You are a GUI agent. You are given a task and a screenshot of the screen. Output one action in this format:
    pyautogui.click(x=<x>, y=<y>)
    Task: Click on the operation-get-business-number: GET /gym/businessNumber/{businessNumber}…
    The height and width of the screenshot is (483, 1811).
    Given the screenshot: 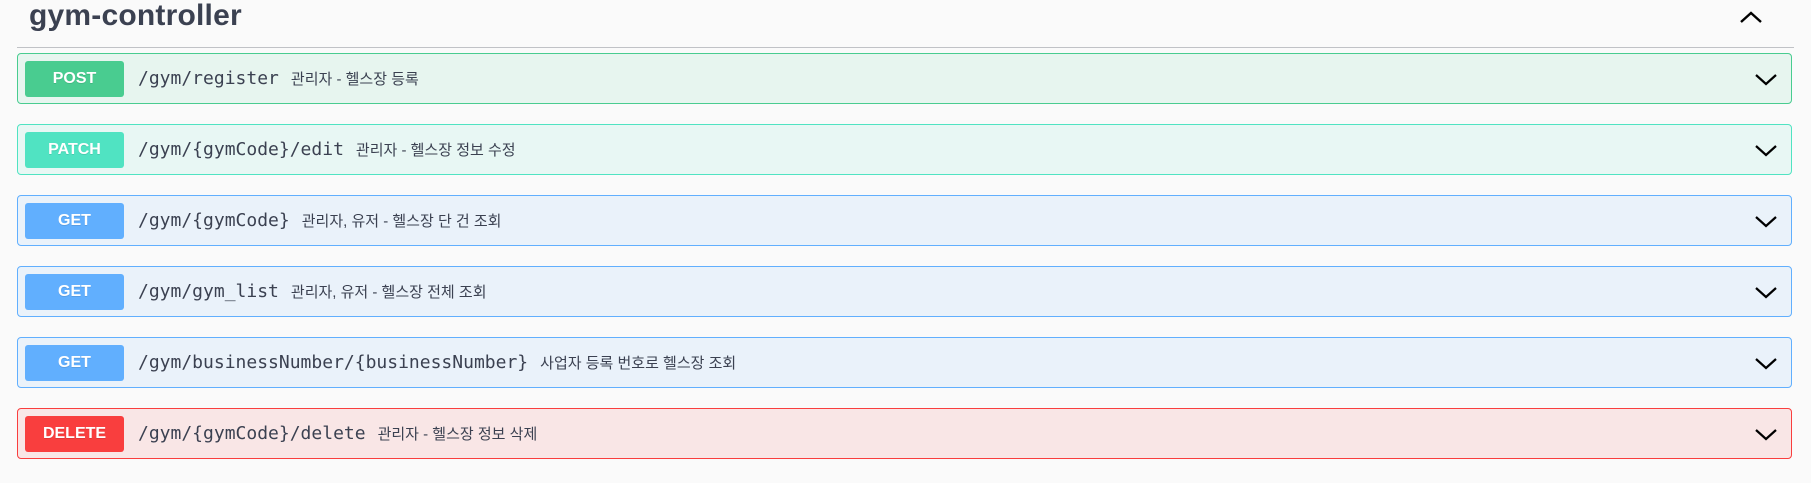 What is the action you would take?
    pyautogui.click(x=904, y=362)
    